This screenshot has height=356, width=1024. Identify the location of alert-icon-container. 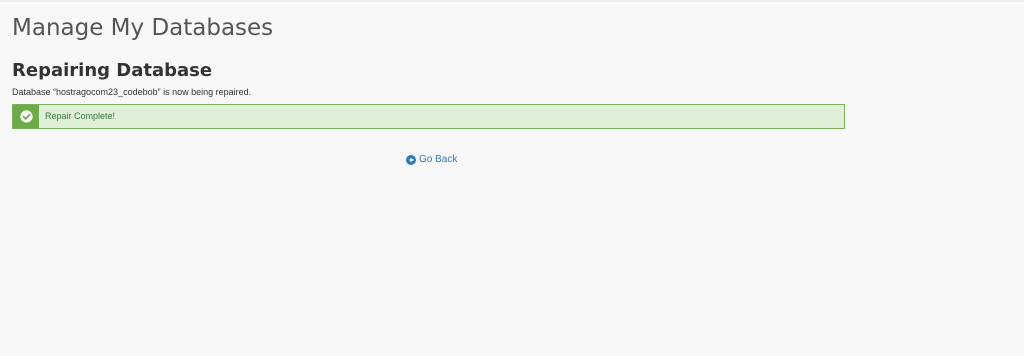
(26, 116).